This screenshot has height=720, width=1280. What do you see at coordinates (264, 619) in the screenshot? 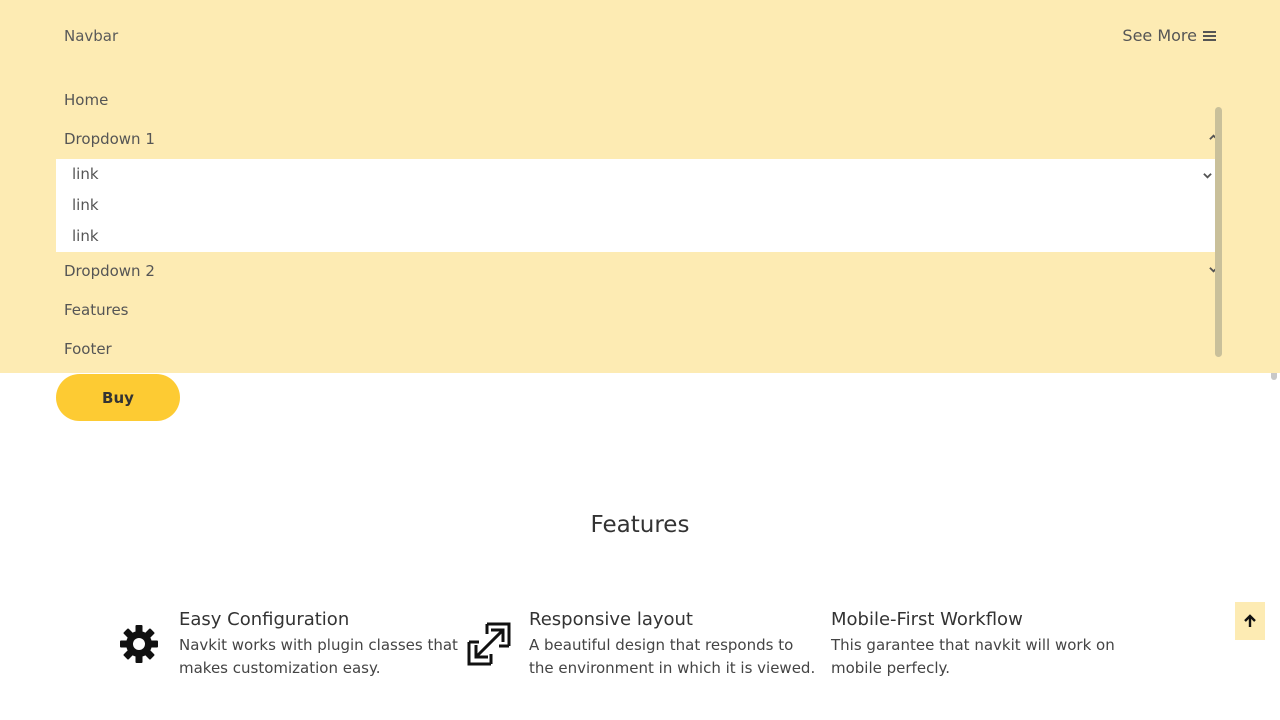
I see `feature-heading: Easy Configuration` at bounding box center [264, 619].